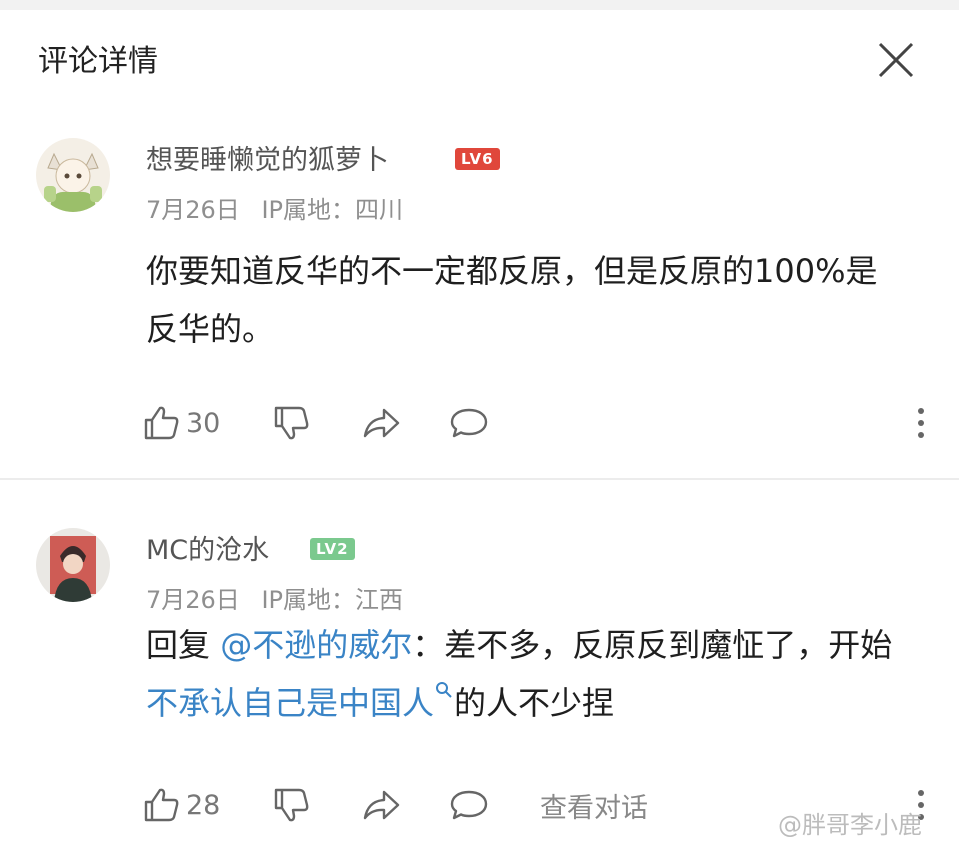 The height and width of the screenshot is (843, 959). What do you see at coordinates (290, 703) in the screenshot?
I see `topic-label: 不承认自己是中国人` at bounding box center [290, 703].